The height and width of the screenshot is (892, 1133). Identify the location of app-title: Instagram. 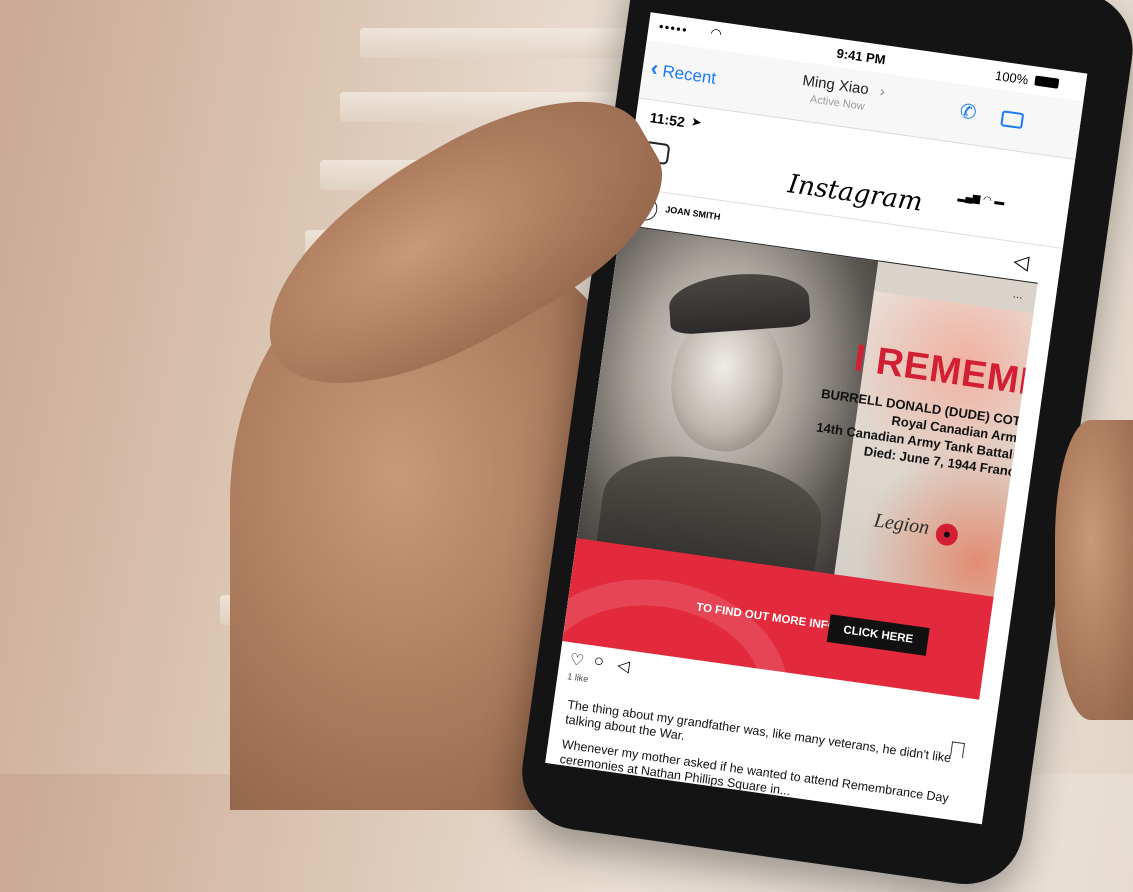
(855, 193).